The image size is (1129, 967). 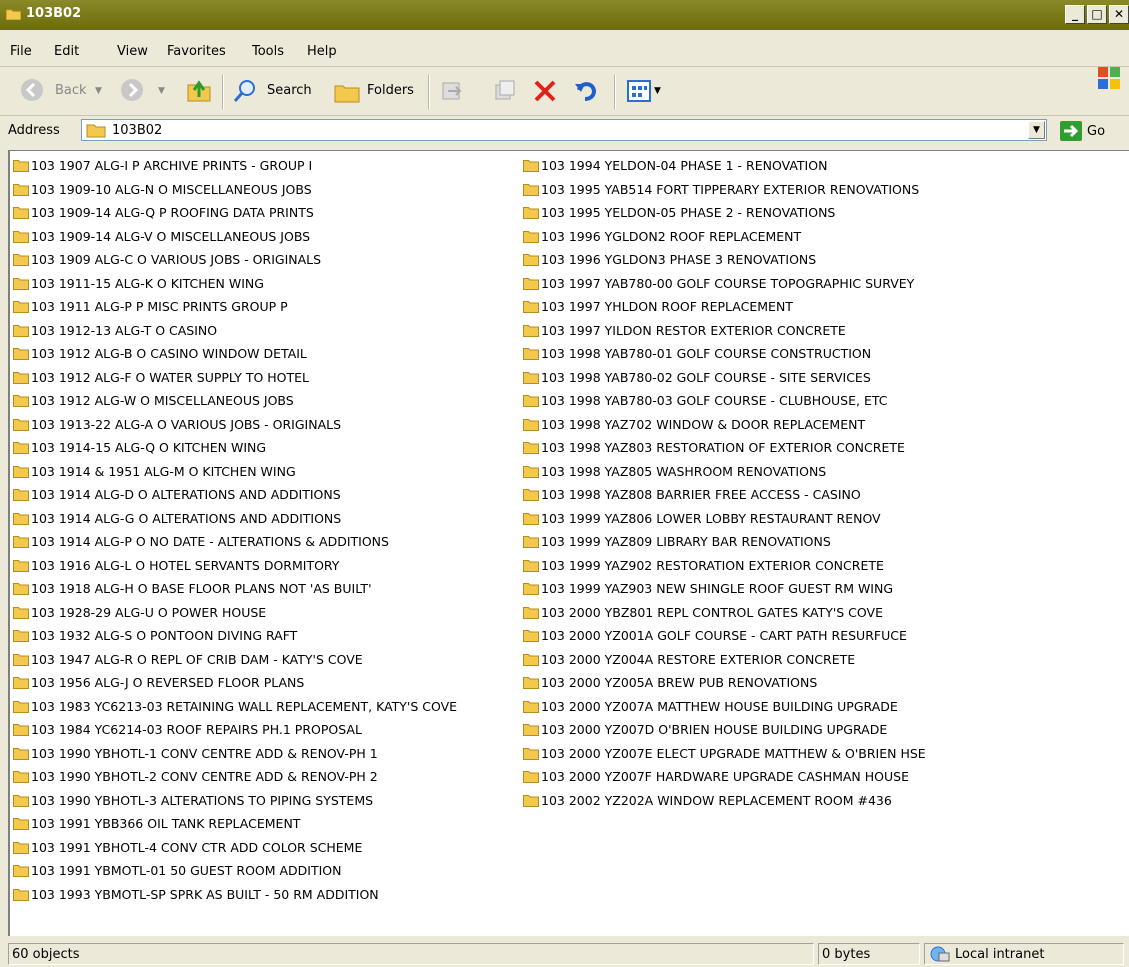 What do you see at coordinates (657, 91) in the screenshot?
I see `views-dropdown-icon: ▼` at bounding box center [657, 91].